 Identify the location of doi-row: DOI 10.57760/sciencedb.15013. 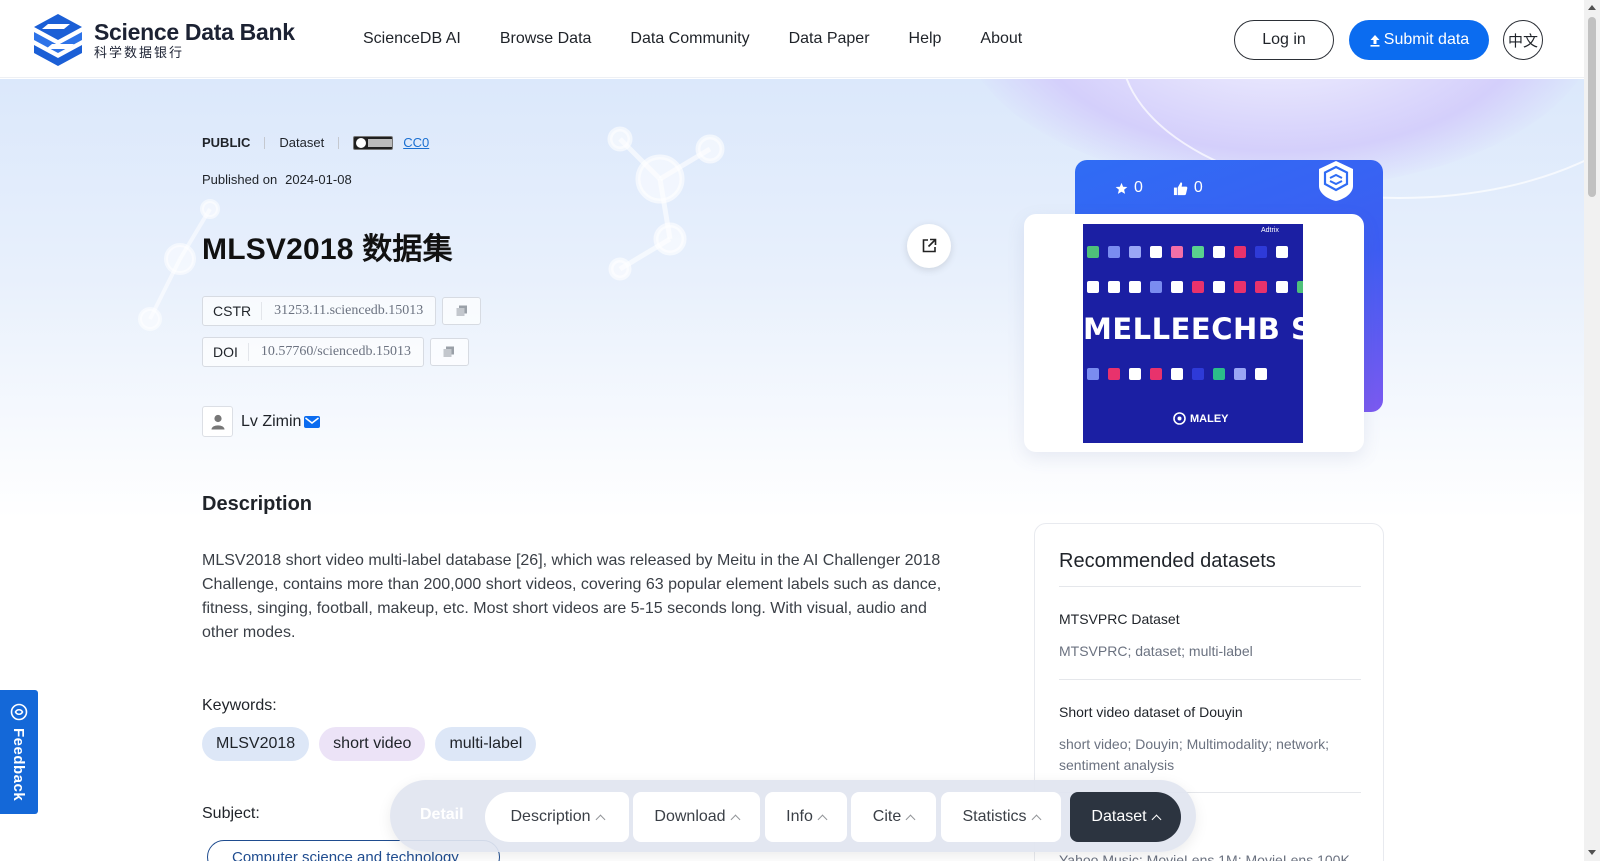
(335, 352).